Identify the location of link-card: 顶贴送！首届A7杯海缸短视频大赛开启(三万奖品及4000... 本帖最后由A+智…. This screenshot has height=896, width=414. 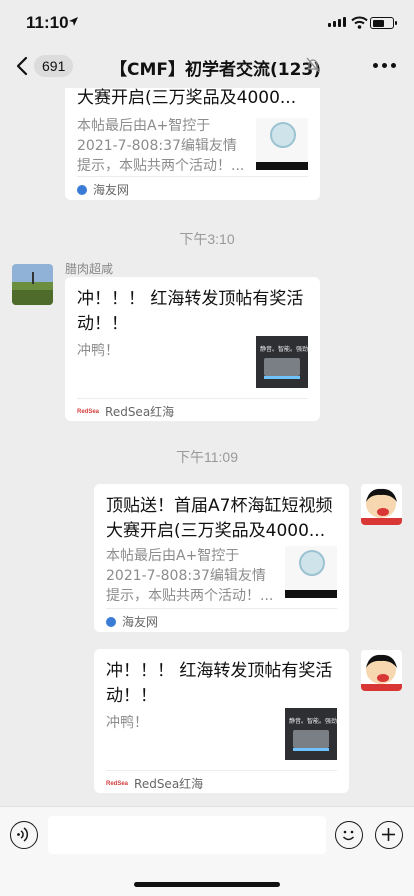
(221, 558).